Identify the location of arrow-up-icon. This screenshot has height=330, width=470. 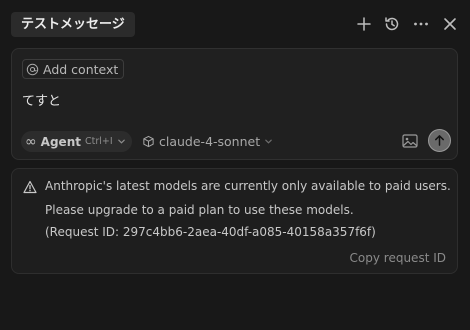
(439, 140).